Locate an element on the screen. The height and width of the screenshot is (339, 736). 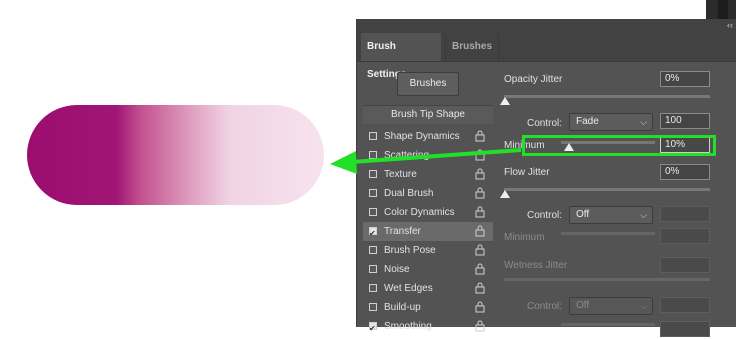
flow-control-field is located at coordinates (685, 214).